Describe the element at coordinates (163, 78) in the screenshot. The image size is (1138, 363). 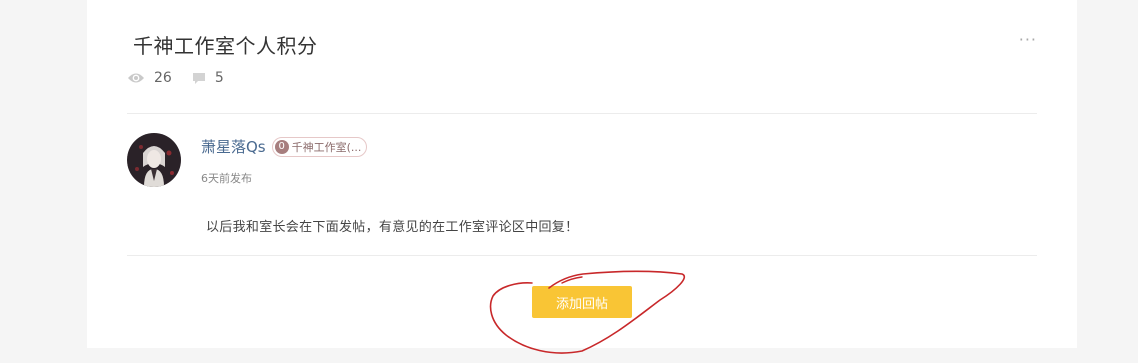
I see `views-count: 26` at that location.